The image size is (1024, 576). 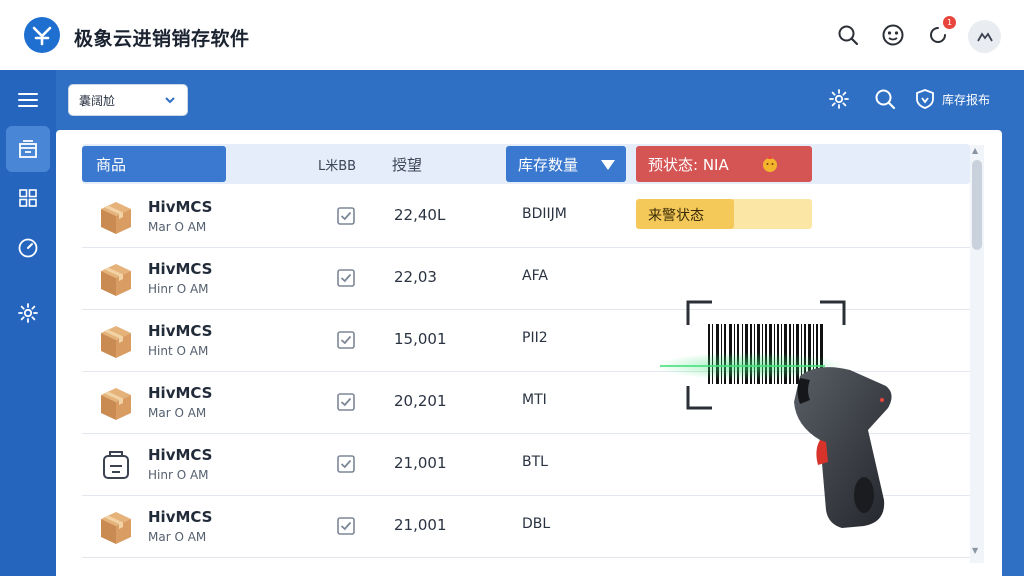 I want to click on scroll-up-icon: ▲, so click(x=975, y=150).